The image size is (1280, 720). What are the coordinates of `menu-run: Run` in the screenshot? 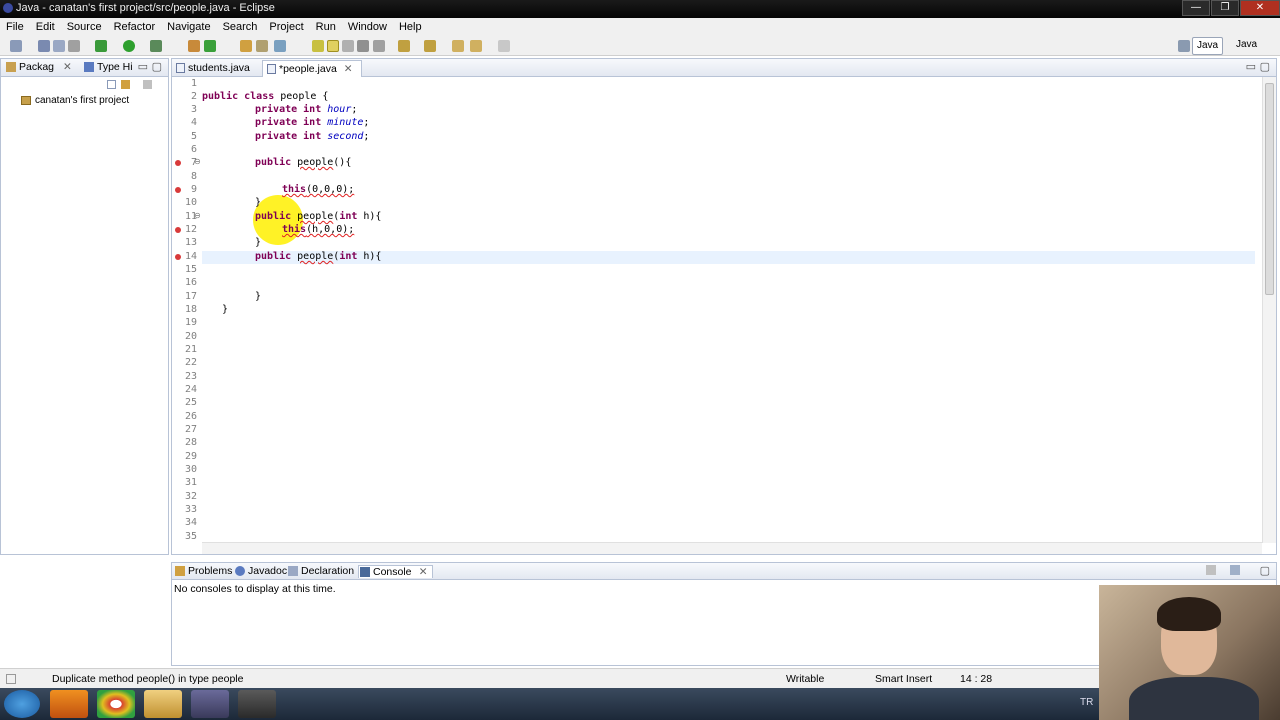 It's located at (326, 27).